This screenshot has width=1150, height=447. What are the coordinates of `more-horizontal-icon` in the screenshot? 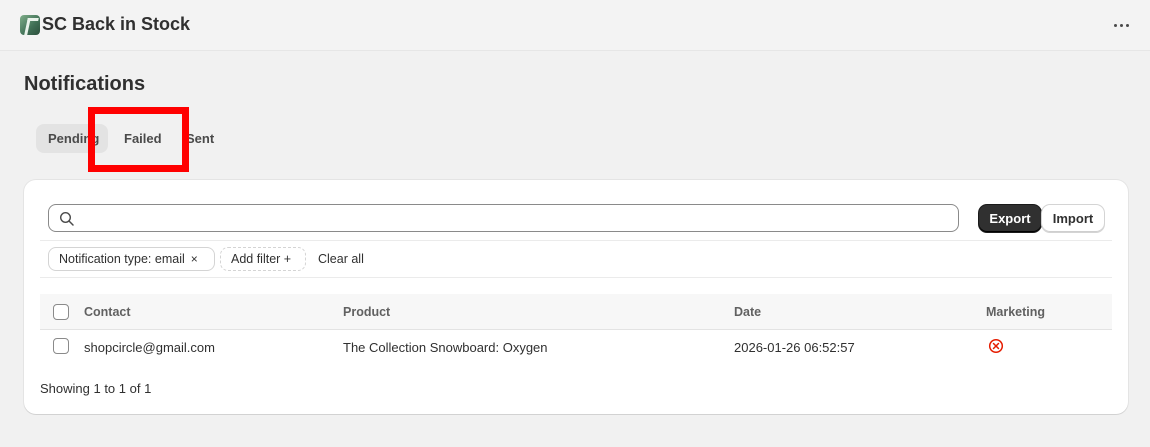 It's located at (1115, 25).